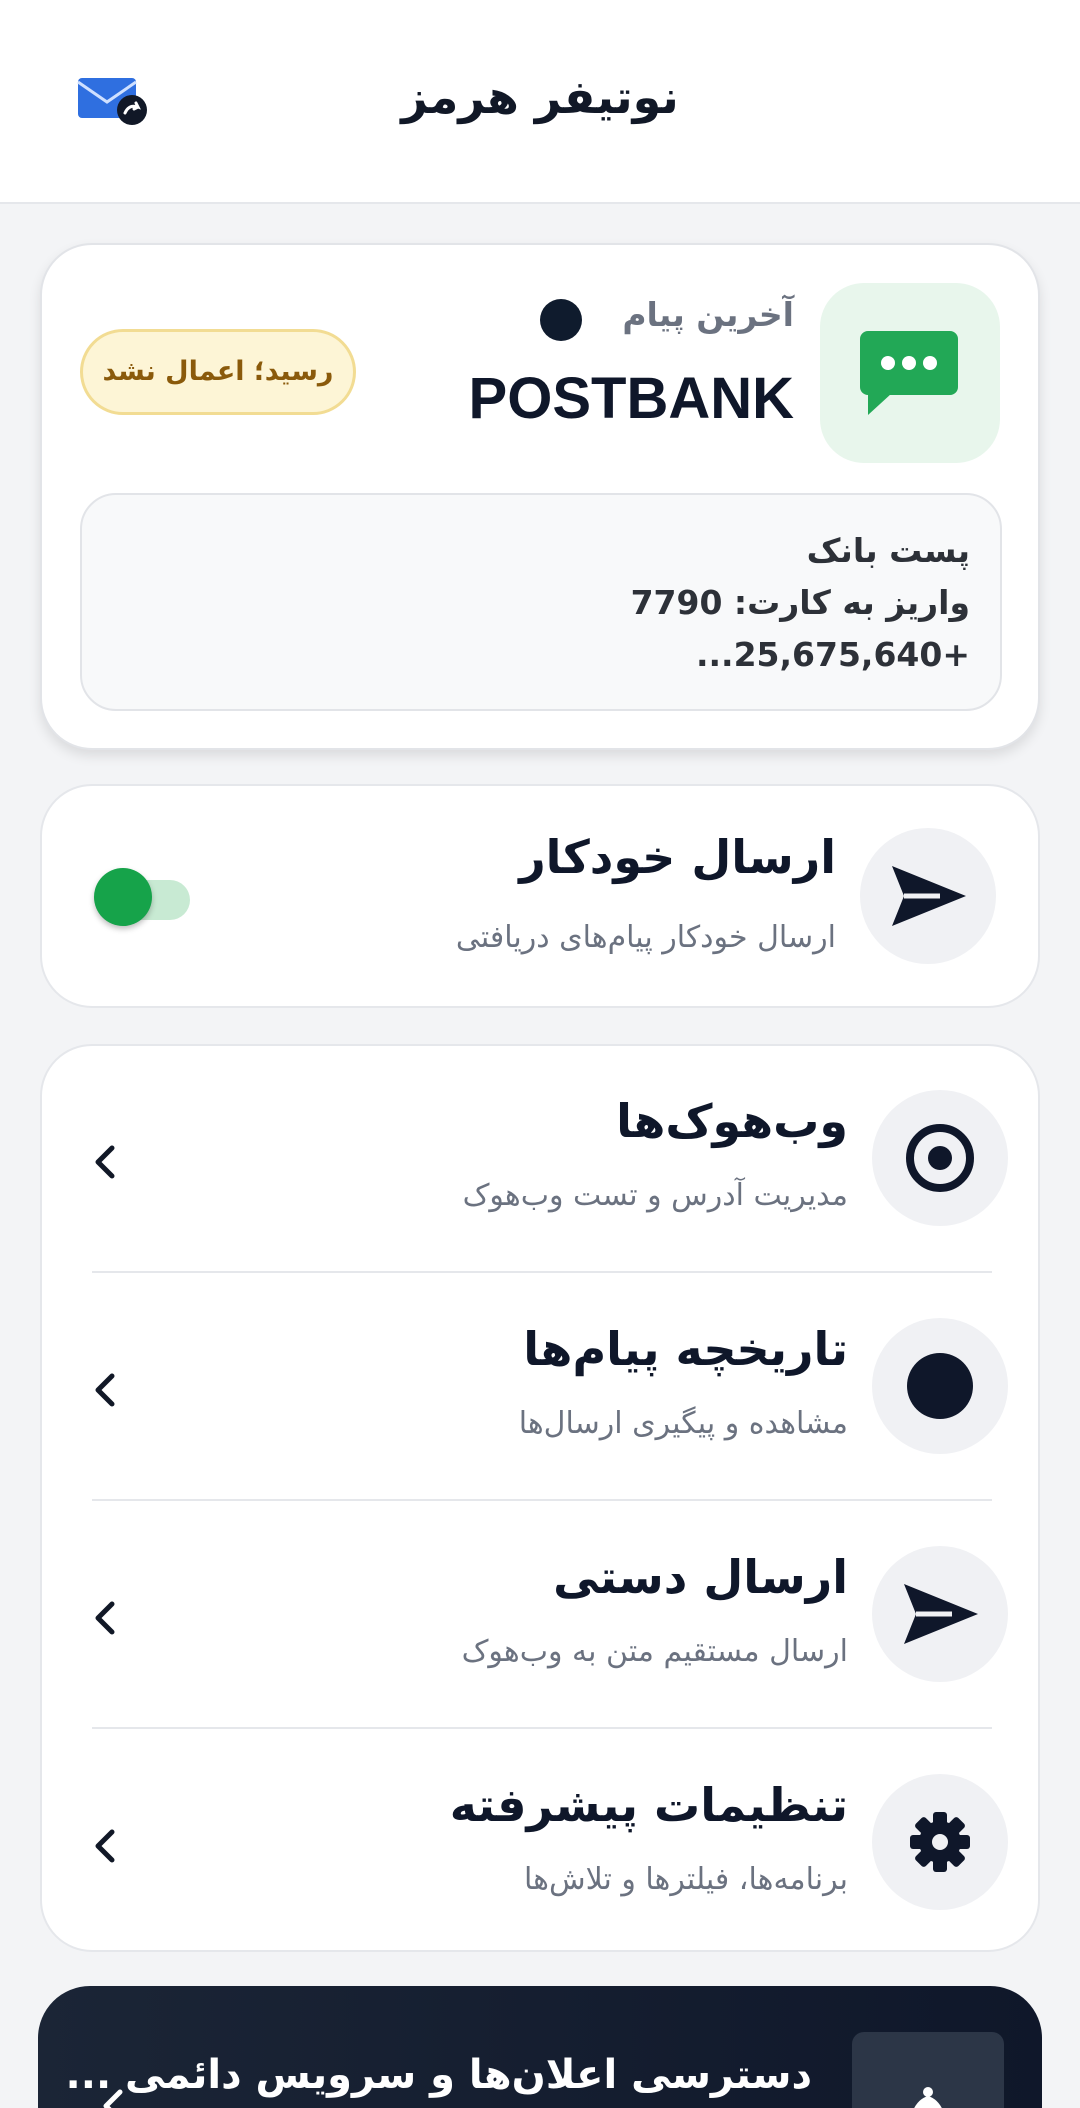 Image resolution: width=1080 pixels, height=2108 pixels. I want to click on menu-item-title: تاریخچه پیام‌ها, so click(685, 1349).